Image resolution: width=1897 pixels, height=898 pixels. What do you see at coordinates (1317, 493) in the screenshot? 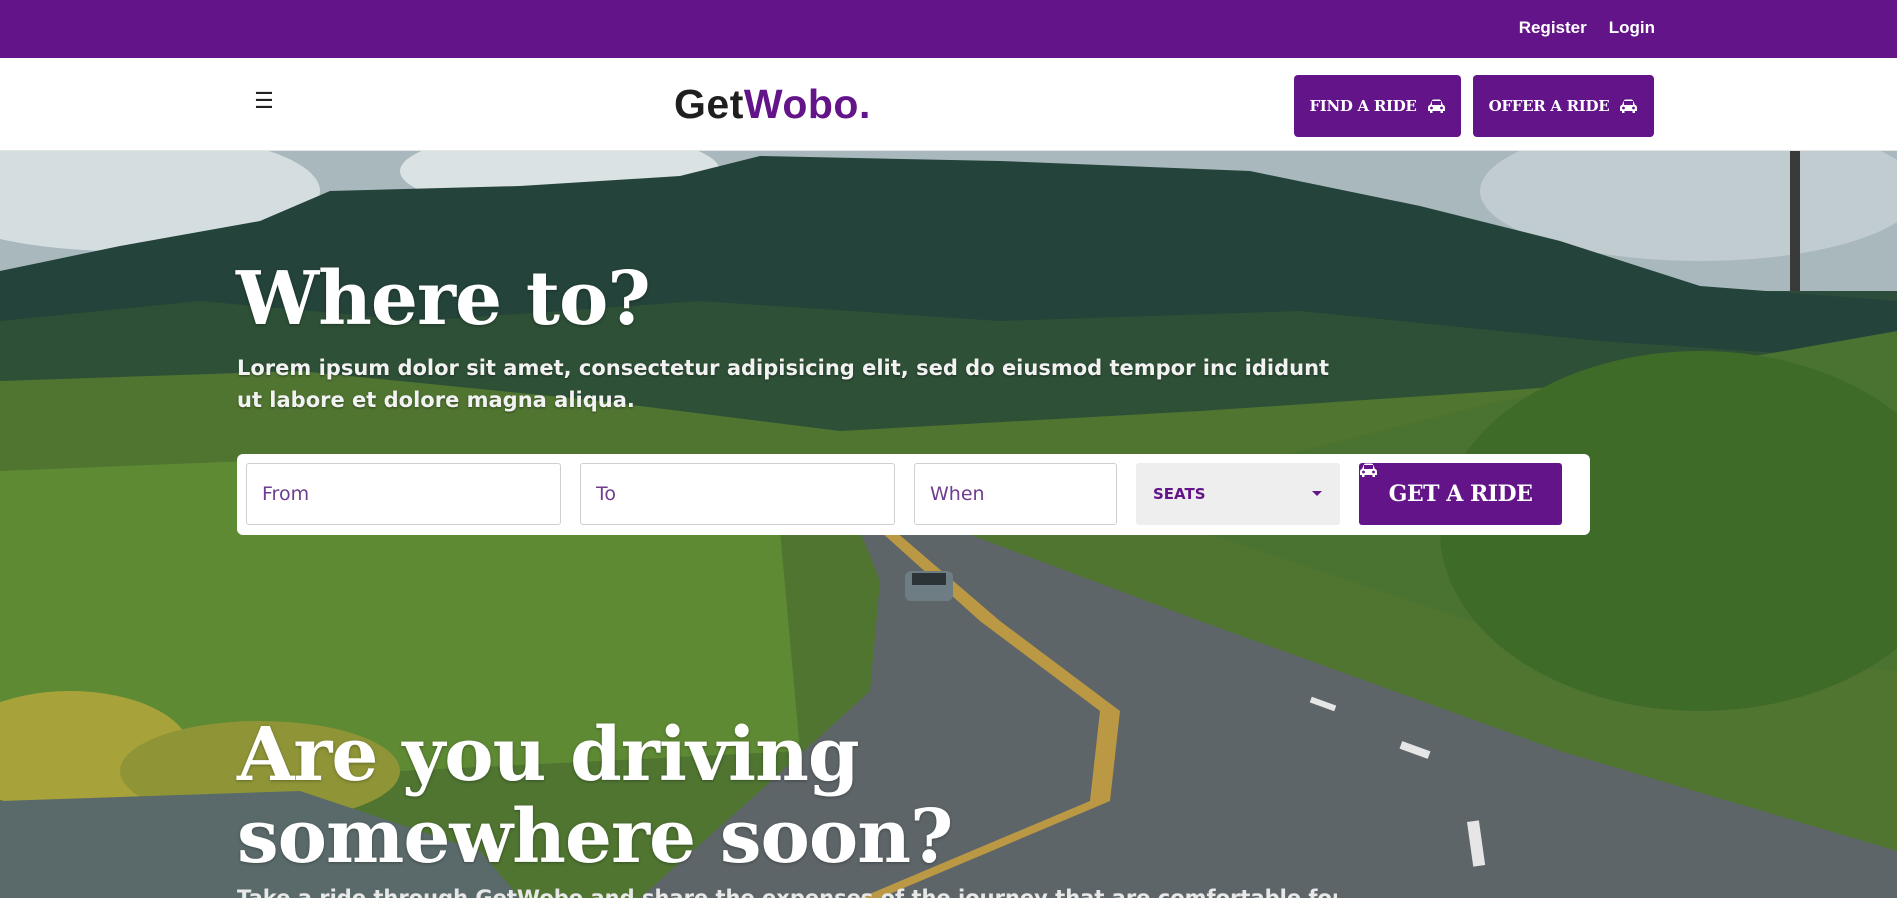
I see `chevron-down-icon` at bounding box center [1317, 493].